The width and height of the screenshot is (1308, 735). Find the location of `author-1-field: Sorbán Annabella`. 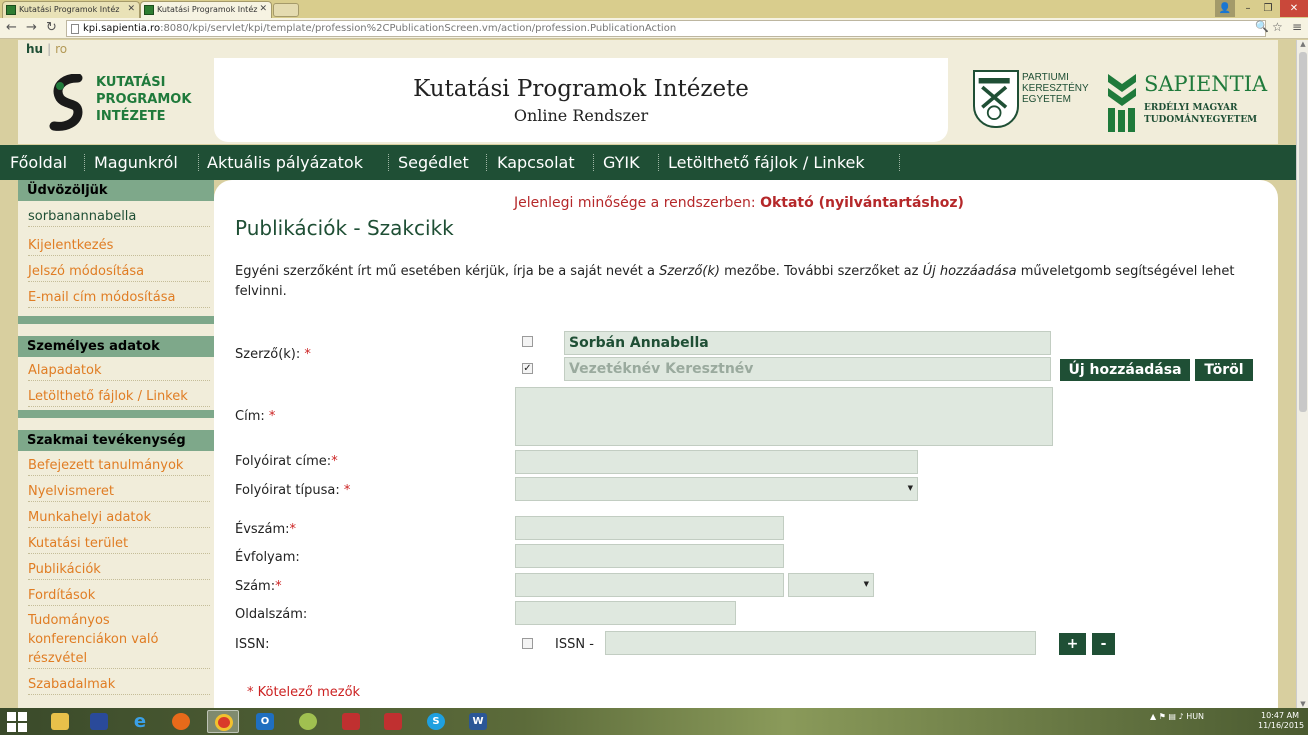

author-1-field: Sorbán Annabella is located at coordinates (807, 343).